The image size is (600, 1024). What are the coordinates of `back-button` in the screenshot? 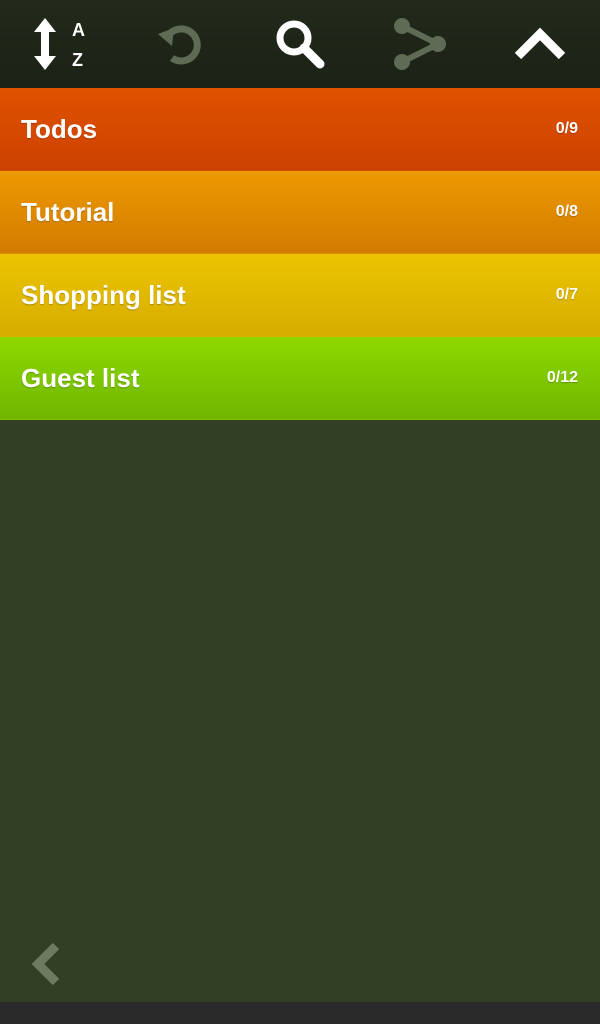 It's located at (46, 966).